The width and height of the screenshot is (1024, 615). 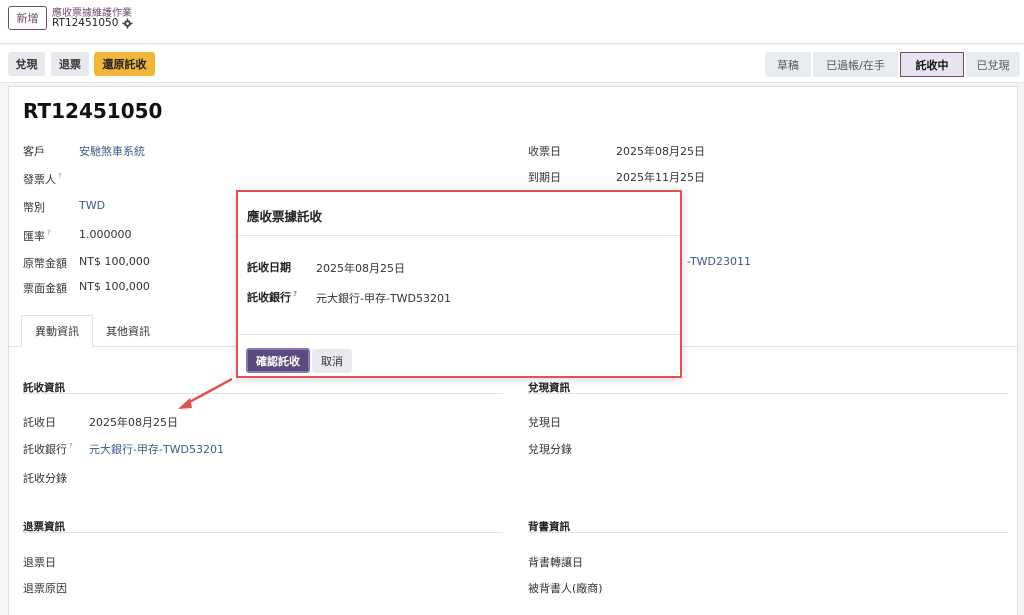 What do you see at coordinates (114, 261) in the screenshot?
I see `original-amount-value: NT$ 100,000` at bounding box center [114, 261].